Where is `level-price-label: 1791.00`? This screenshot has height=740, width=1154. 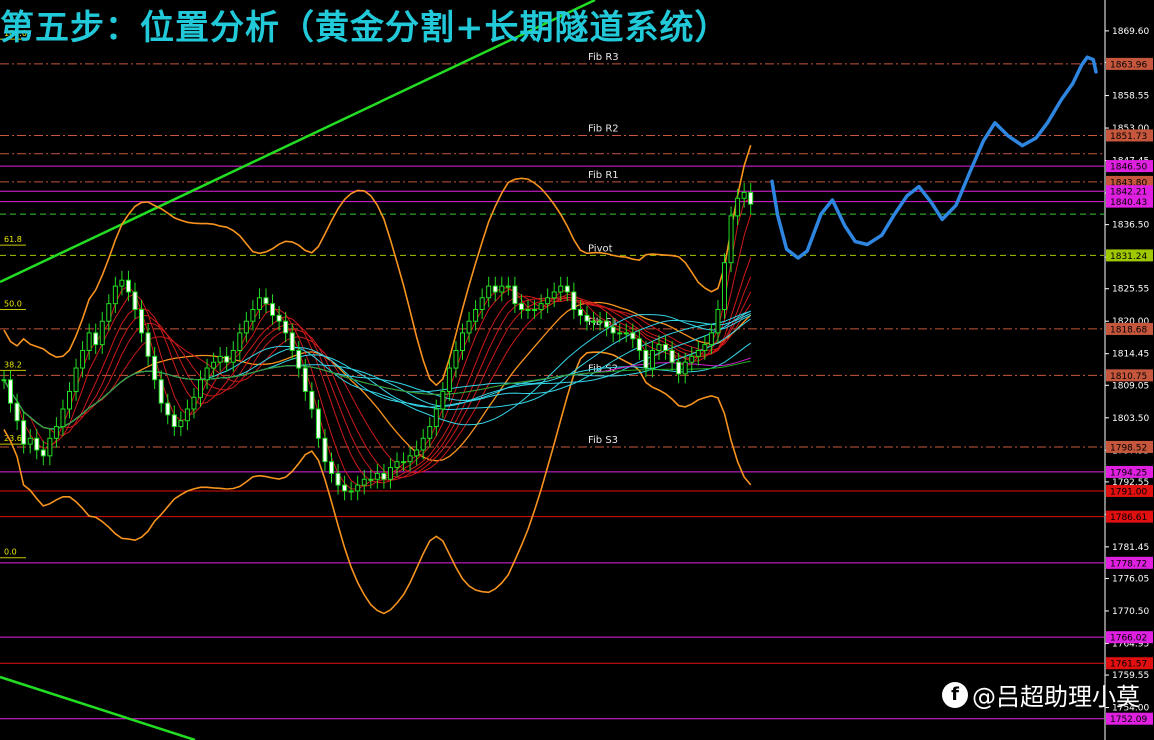 level-price-label: 1791.00 is located at coordinates (1128, 492).